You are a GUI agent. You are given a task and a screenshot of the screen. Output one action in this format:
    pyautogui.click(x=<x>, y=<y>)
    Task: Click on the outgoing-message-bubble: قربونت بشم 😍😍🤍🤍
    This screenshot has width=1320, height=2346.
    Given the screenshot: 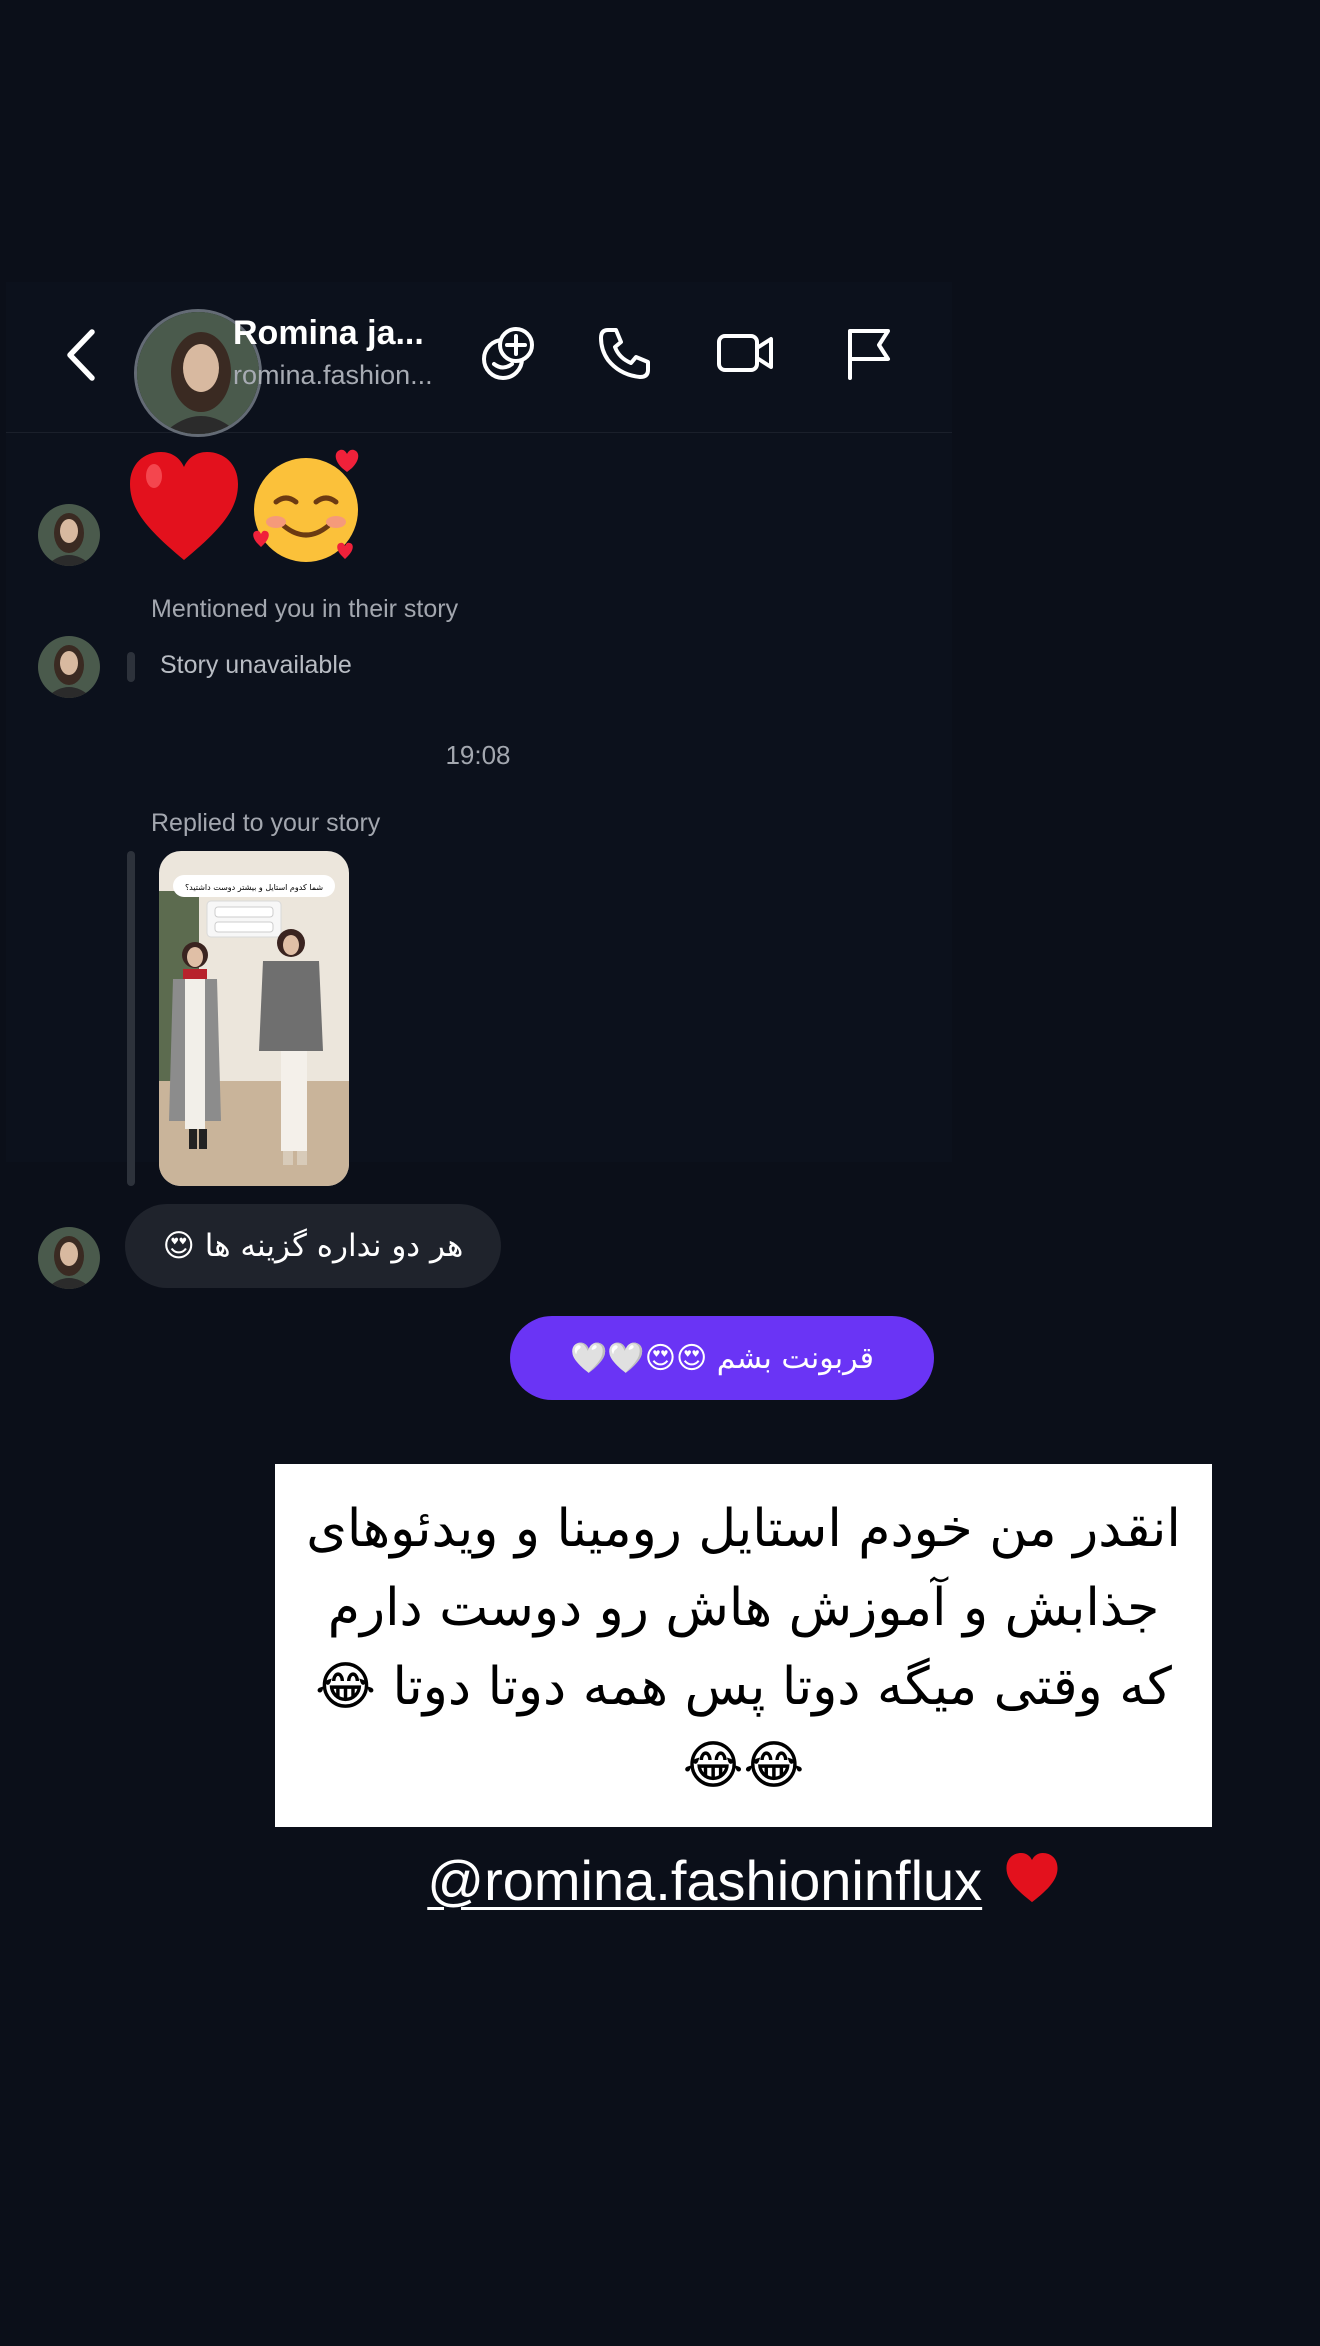 What is the action you would take?
    pyautogui.click(x=722, y=1358)
    